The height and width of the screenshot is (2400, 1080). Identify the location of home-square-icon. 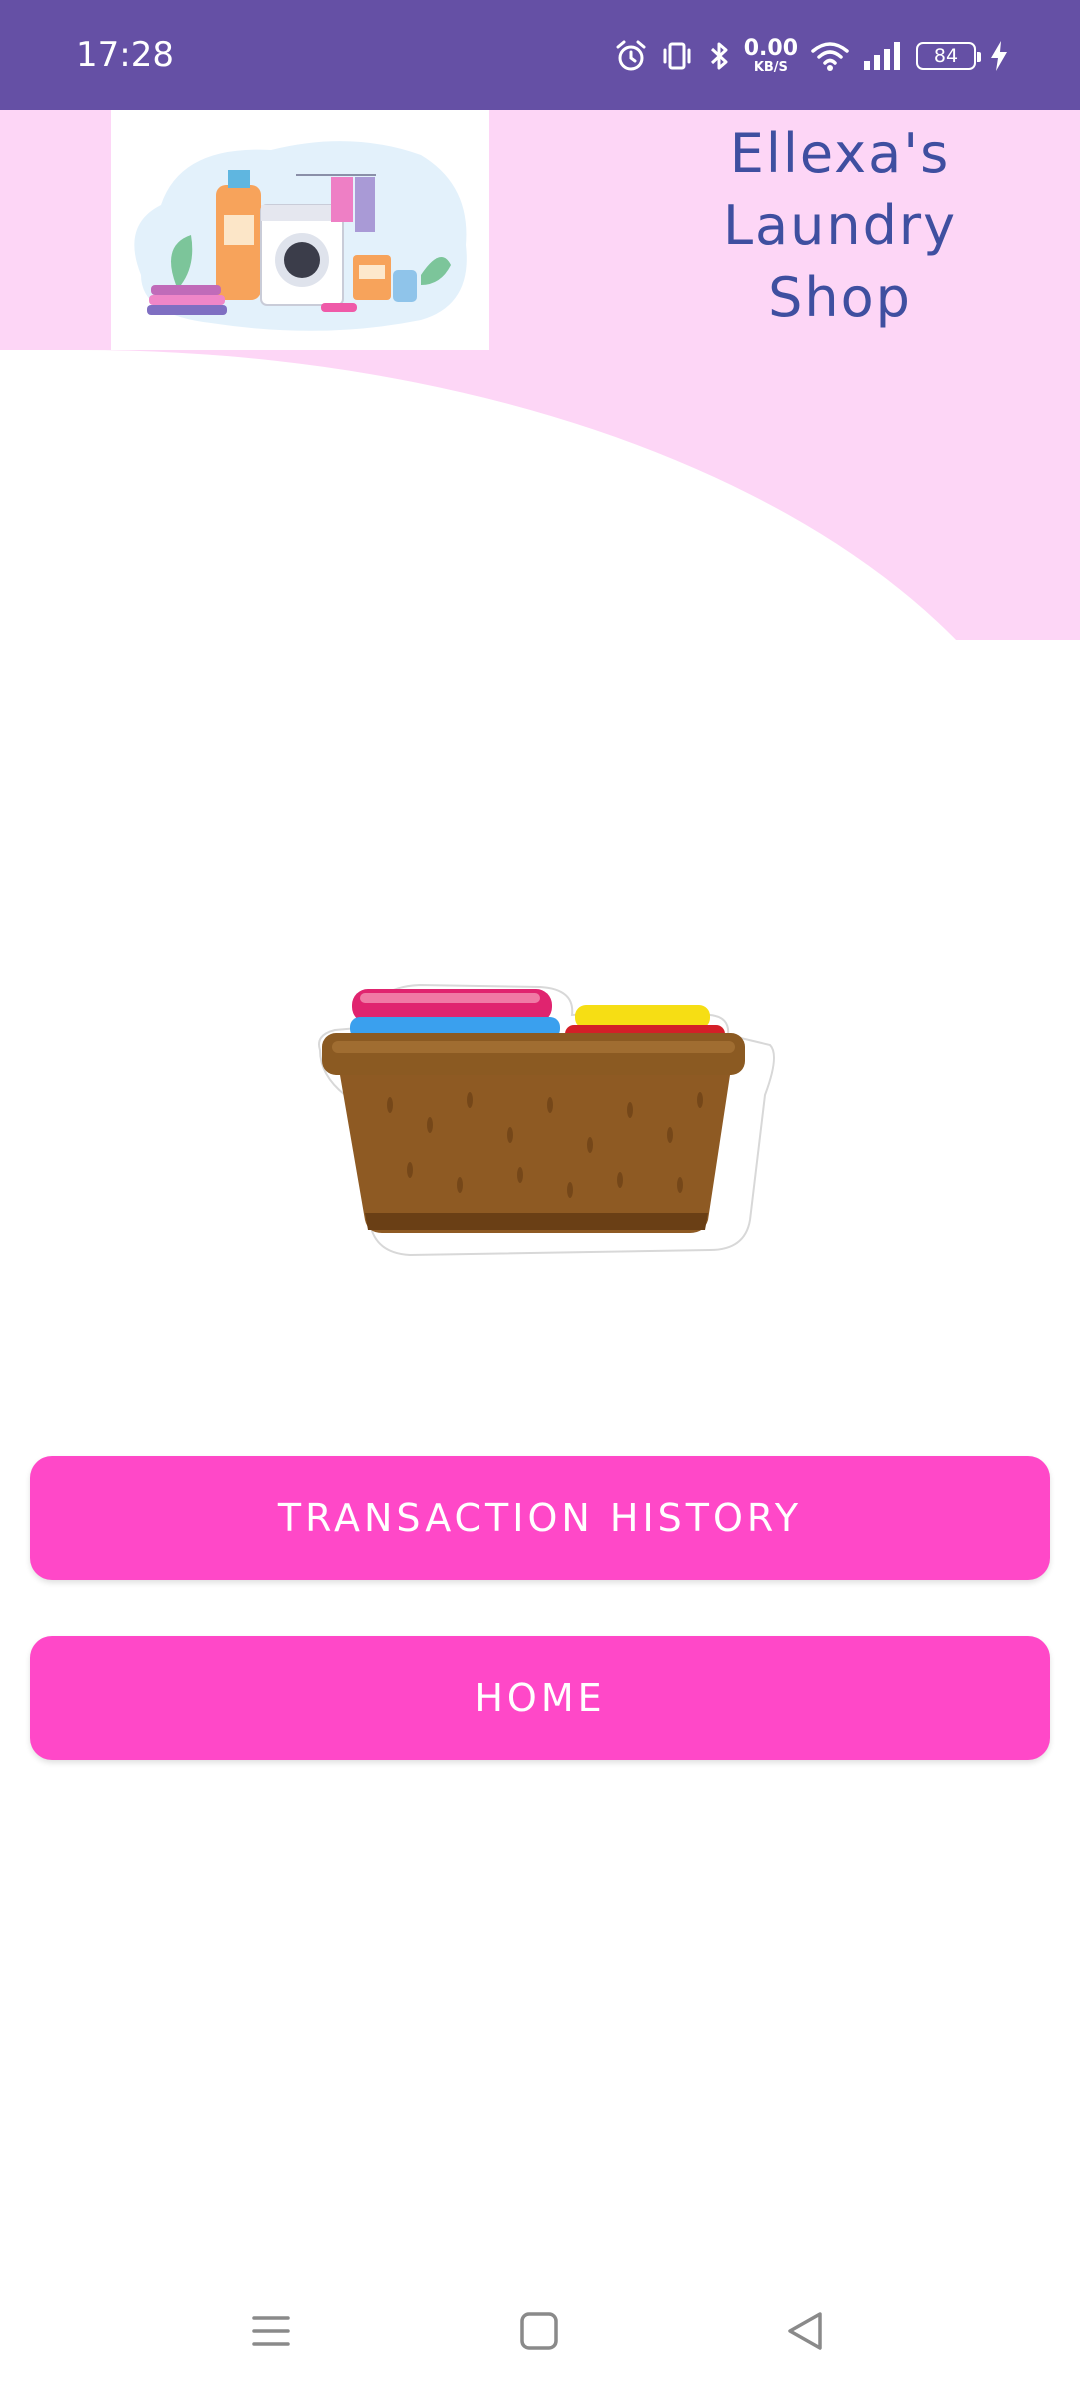
(539, 2333).